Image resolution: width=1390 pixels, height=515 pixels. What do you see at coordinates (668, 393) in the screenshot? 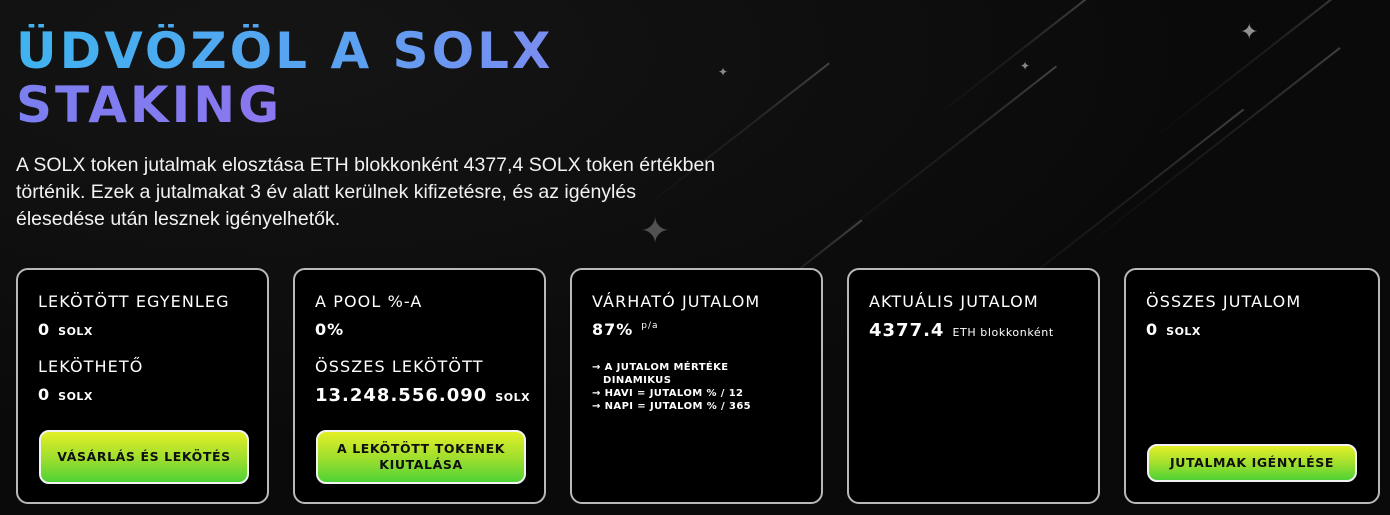
I see `reward-note-monthly: → Havi = jutalom % / 12` at bounding box center [668, 393].